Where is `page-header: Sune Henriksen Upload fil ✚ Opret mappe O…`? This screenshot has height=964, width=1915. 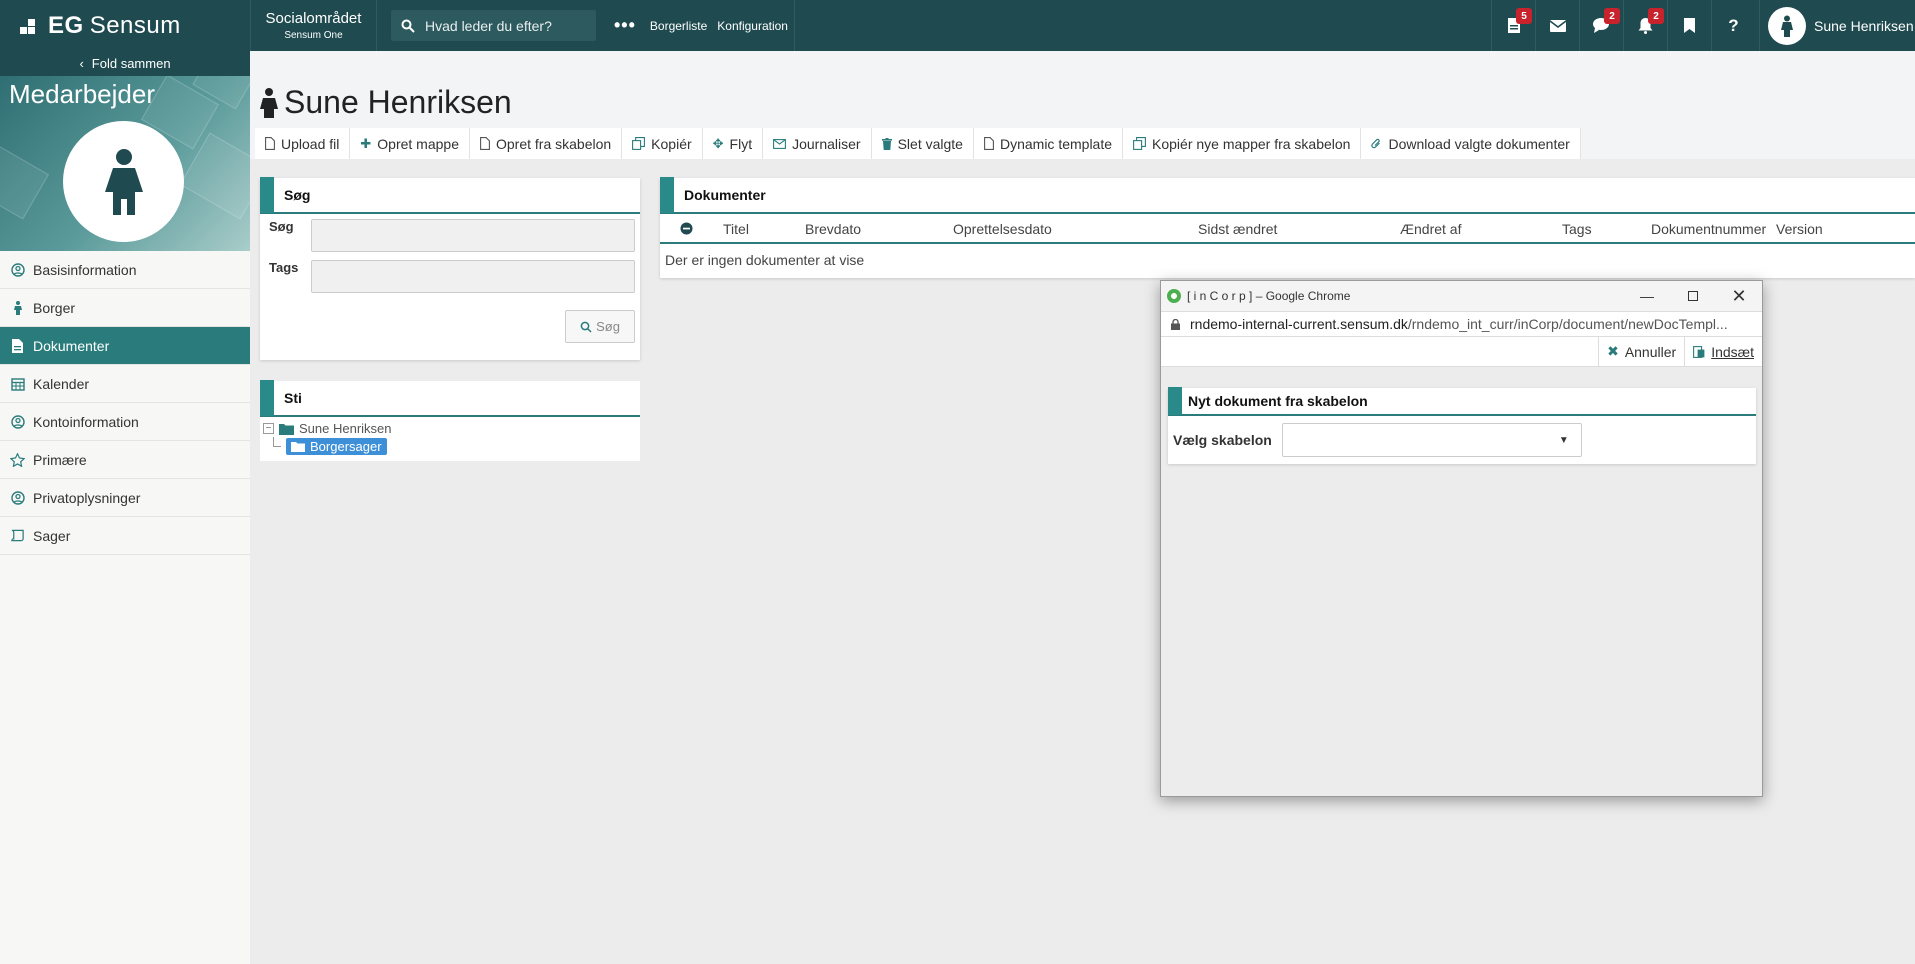 page-header: Sune Henriksen Upload fil ✚ Opret mappe O… is located at coordinates (1082, 105).